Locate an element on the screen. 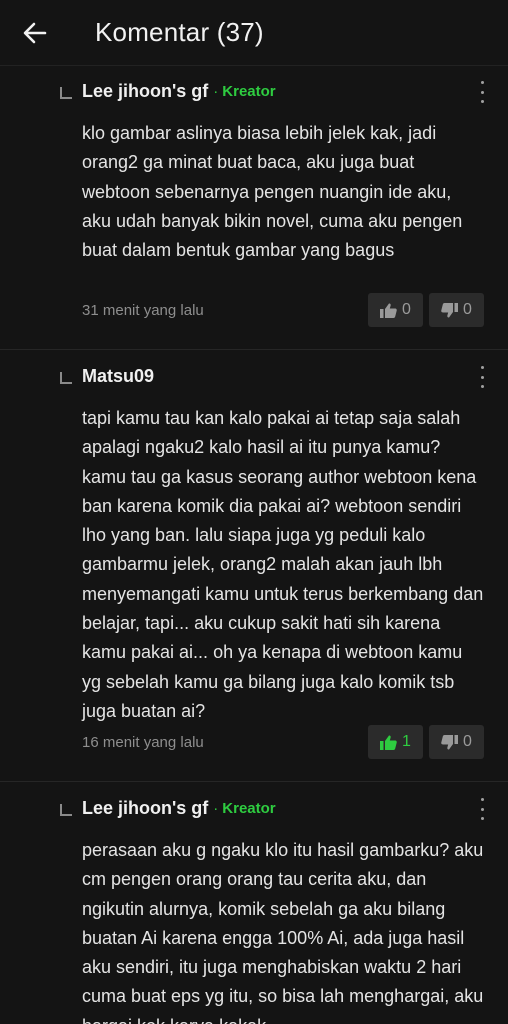 This screenshot has height=1024, width=508. app-bar: Komentar (37) is located at coordinates (254, 33).